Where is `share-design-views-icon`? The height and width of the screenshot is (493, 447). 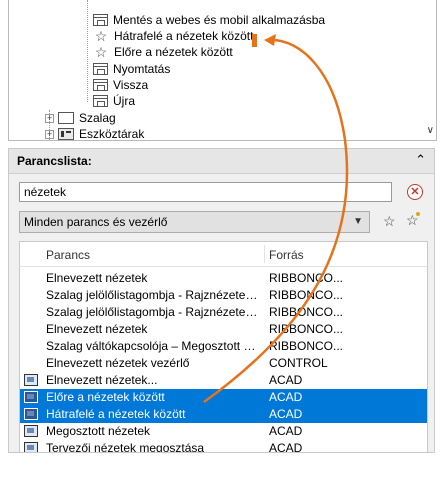 share-design-views-icon is located at coordinates (31, 447).